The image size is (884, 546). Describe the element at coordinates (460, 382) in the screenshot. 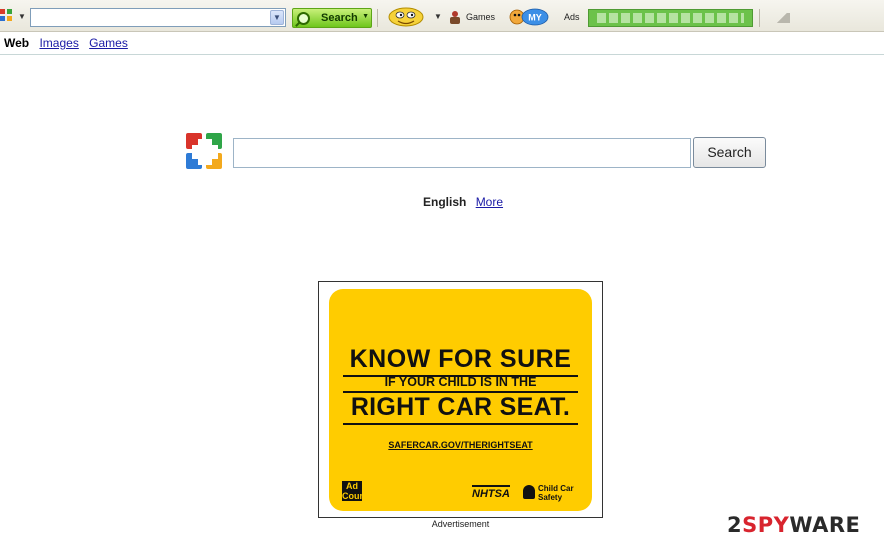

I see `ad-headline-2: IF YOUR CHILD IS IN THE` at that location.